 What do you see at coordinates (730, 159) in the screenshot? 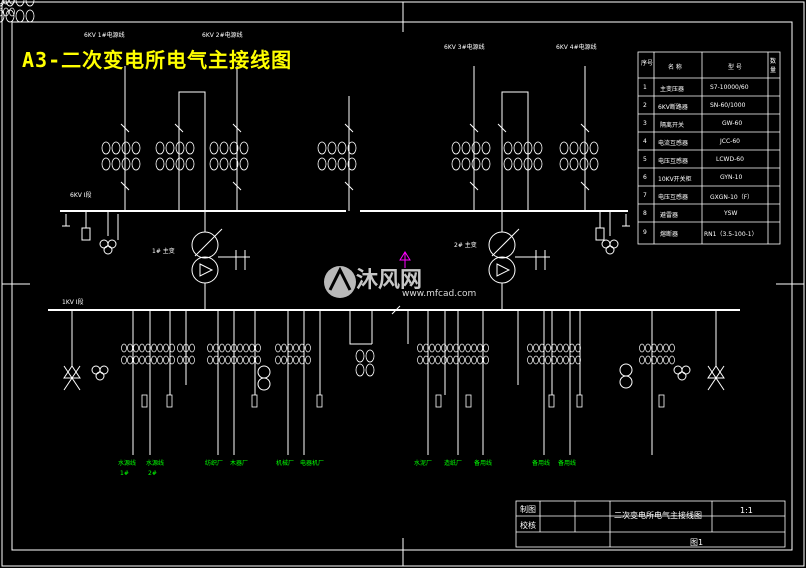
I see `table-cell: LCWD-60` at bounding box center [730, 159].